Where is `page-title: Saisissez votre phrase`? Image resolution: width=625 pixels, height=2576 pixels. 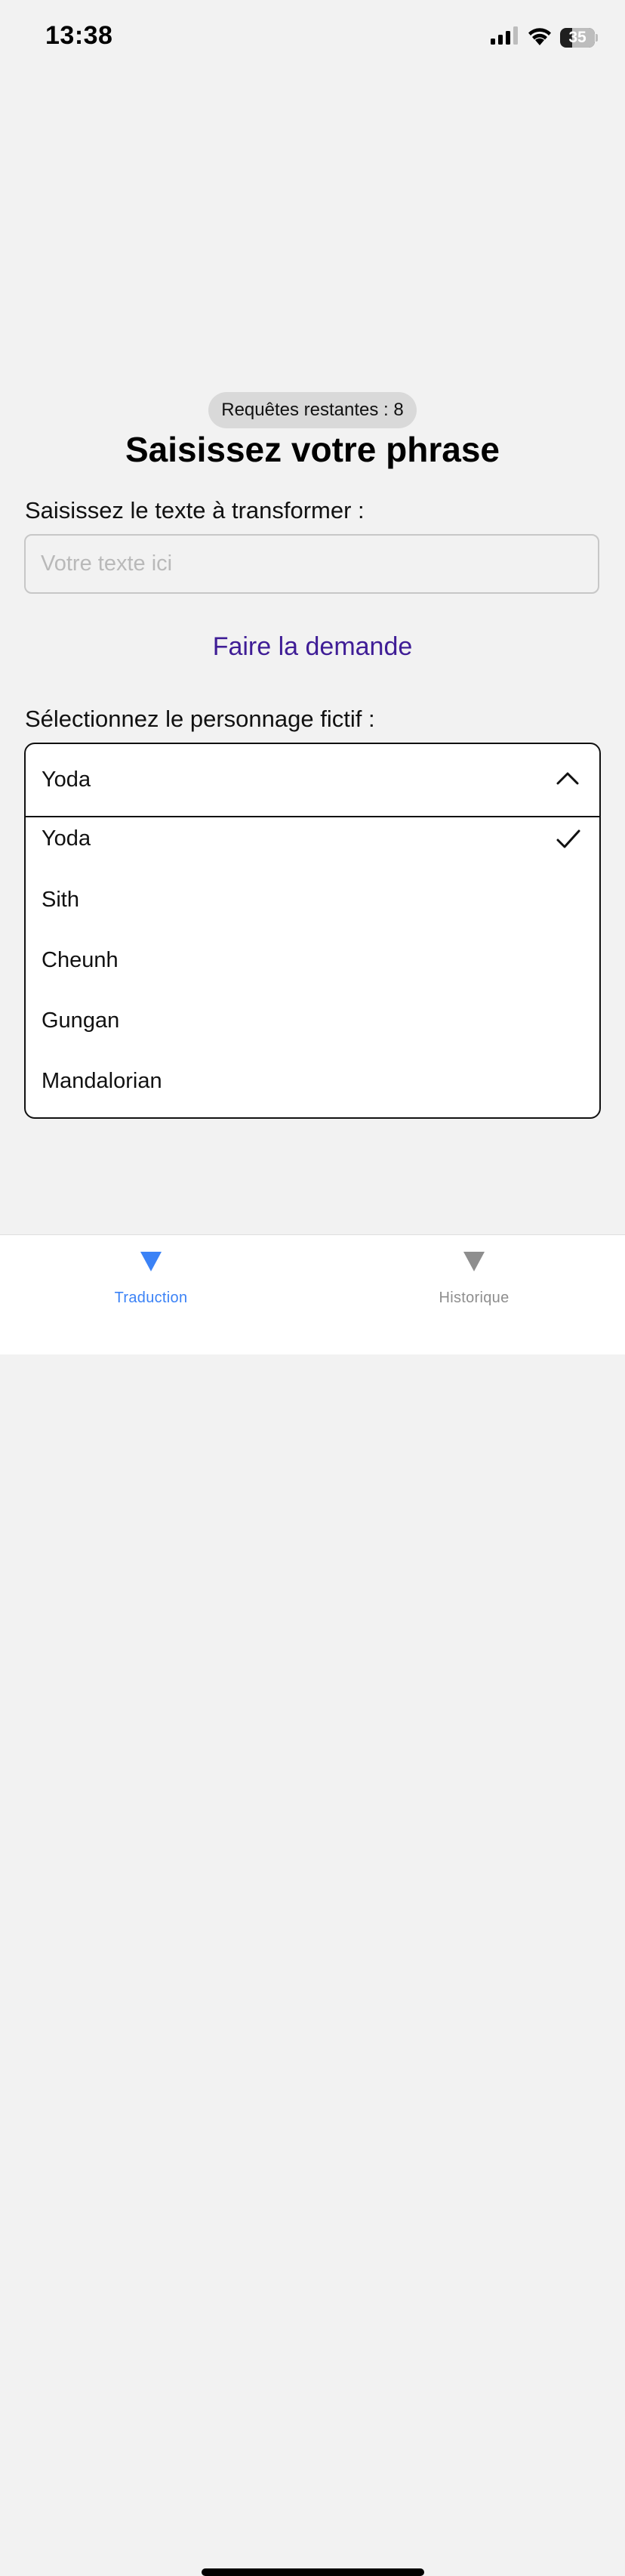
page-title: Saisissez votre phrase is located at coordinates (312, 449).